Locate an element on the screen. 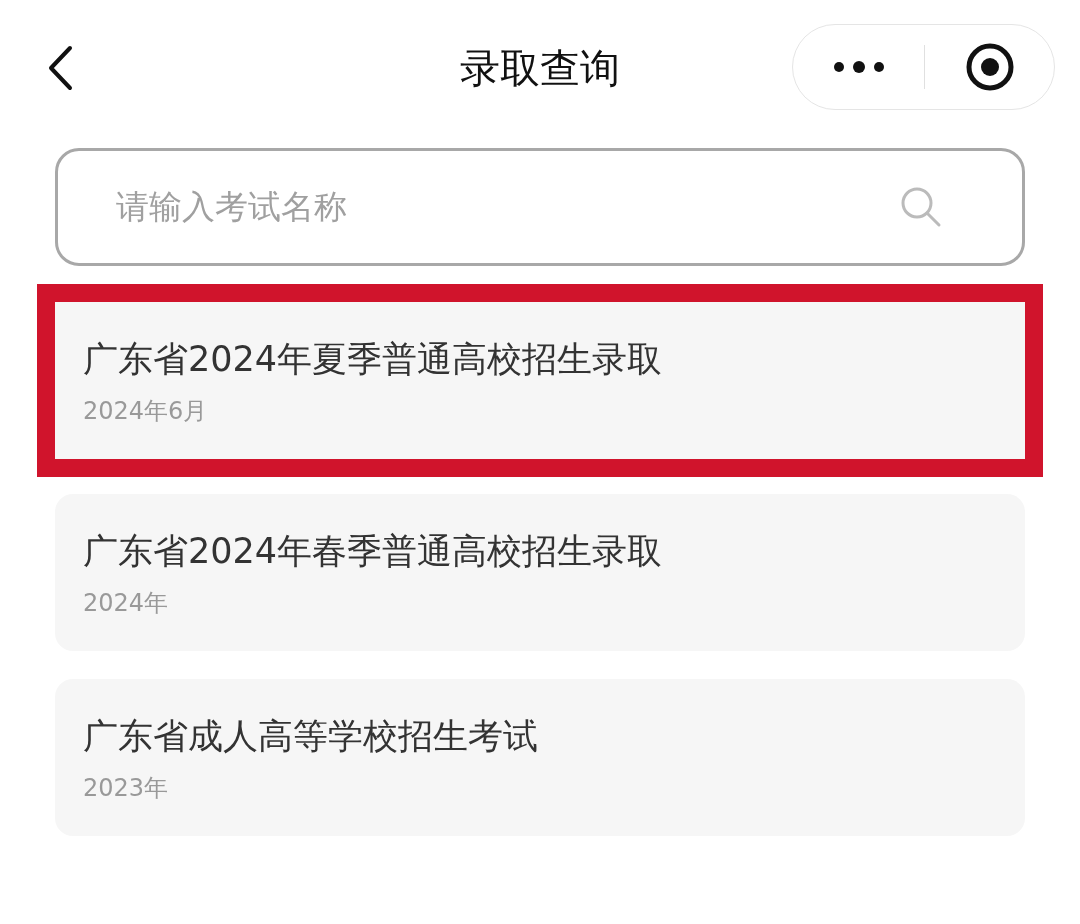 This screenshot has height=924, width=1080. search-bar: 请输入考试名称 is located at coordinates (540, 207).